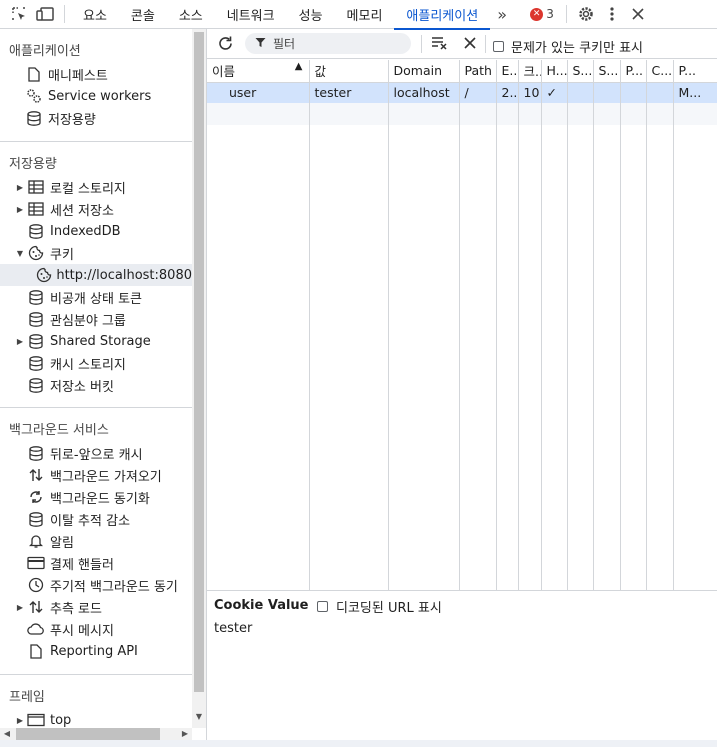 The height and width of the screenshot is (747, 717). Describe the element at coordinates (424, 71) in the screenshot. I see `column-header-domain: Domain` at that location.